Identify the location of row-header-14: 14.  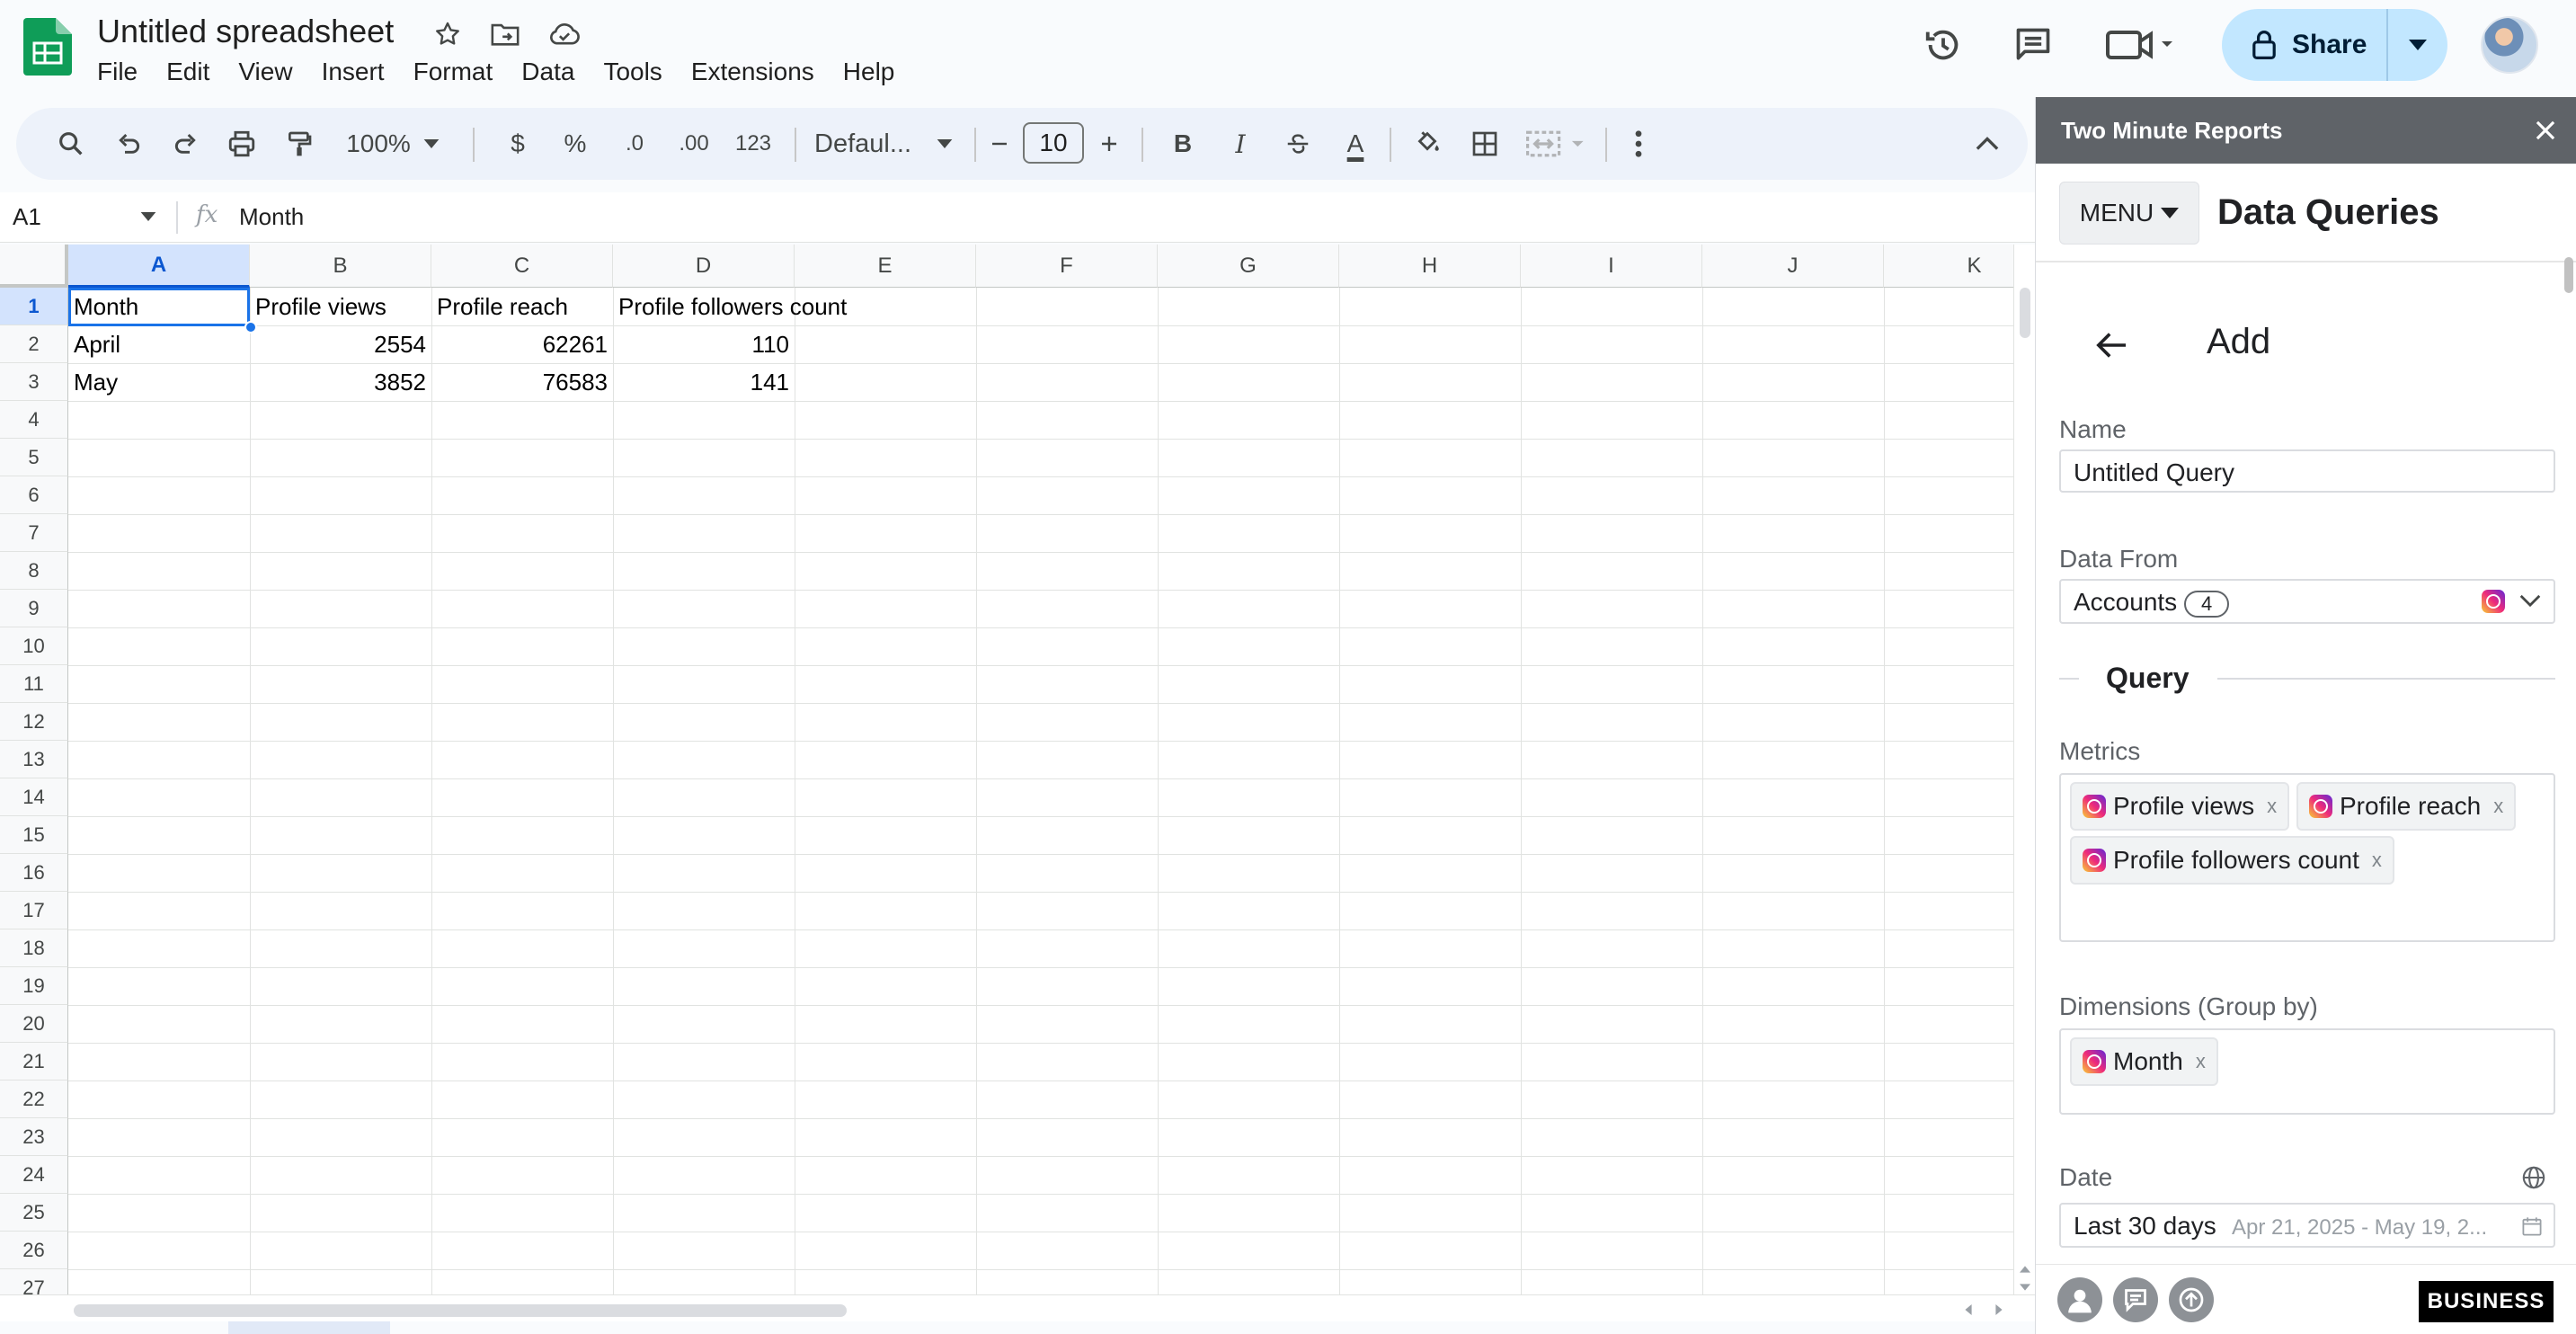
(34, 797).